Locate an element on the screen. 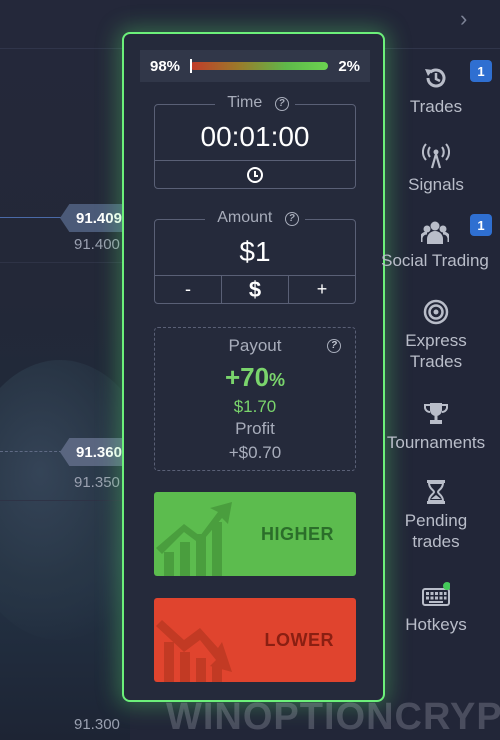 This screenshot has height=740, width=500. sentiment-track is located at coordinates (259, 66).